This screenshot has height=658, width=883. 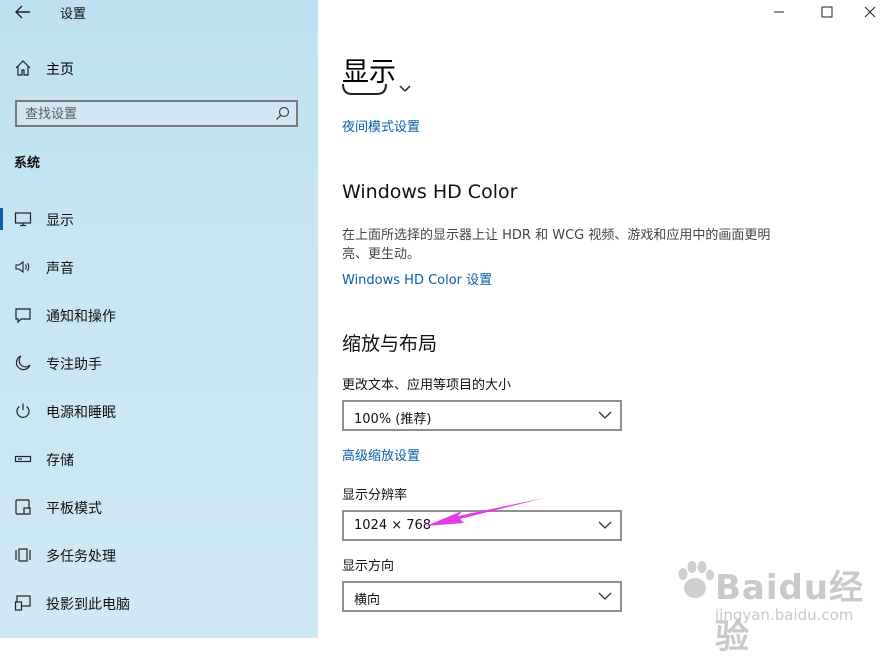 I want to click on home-nav-item: 主页, so click(x=159, y=68).